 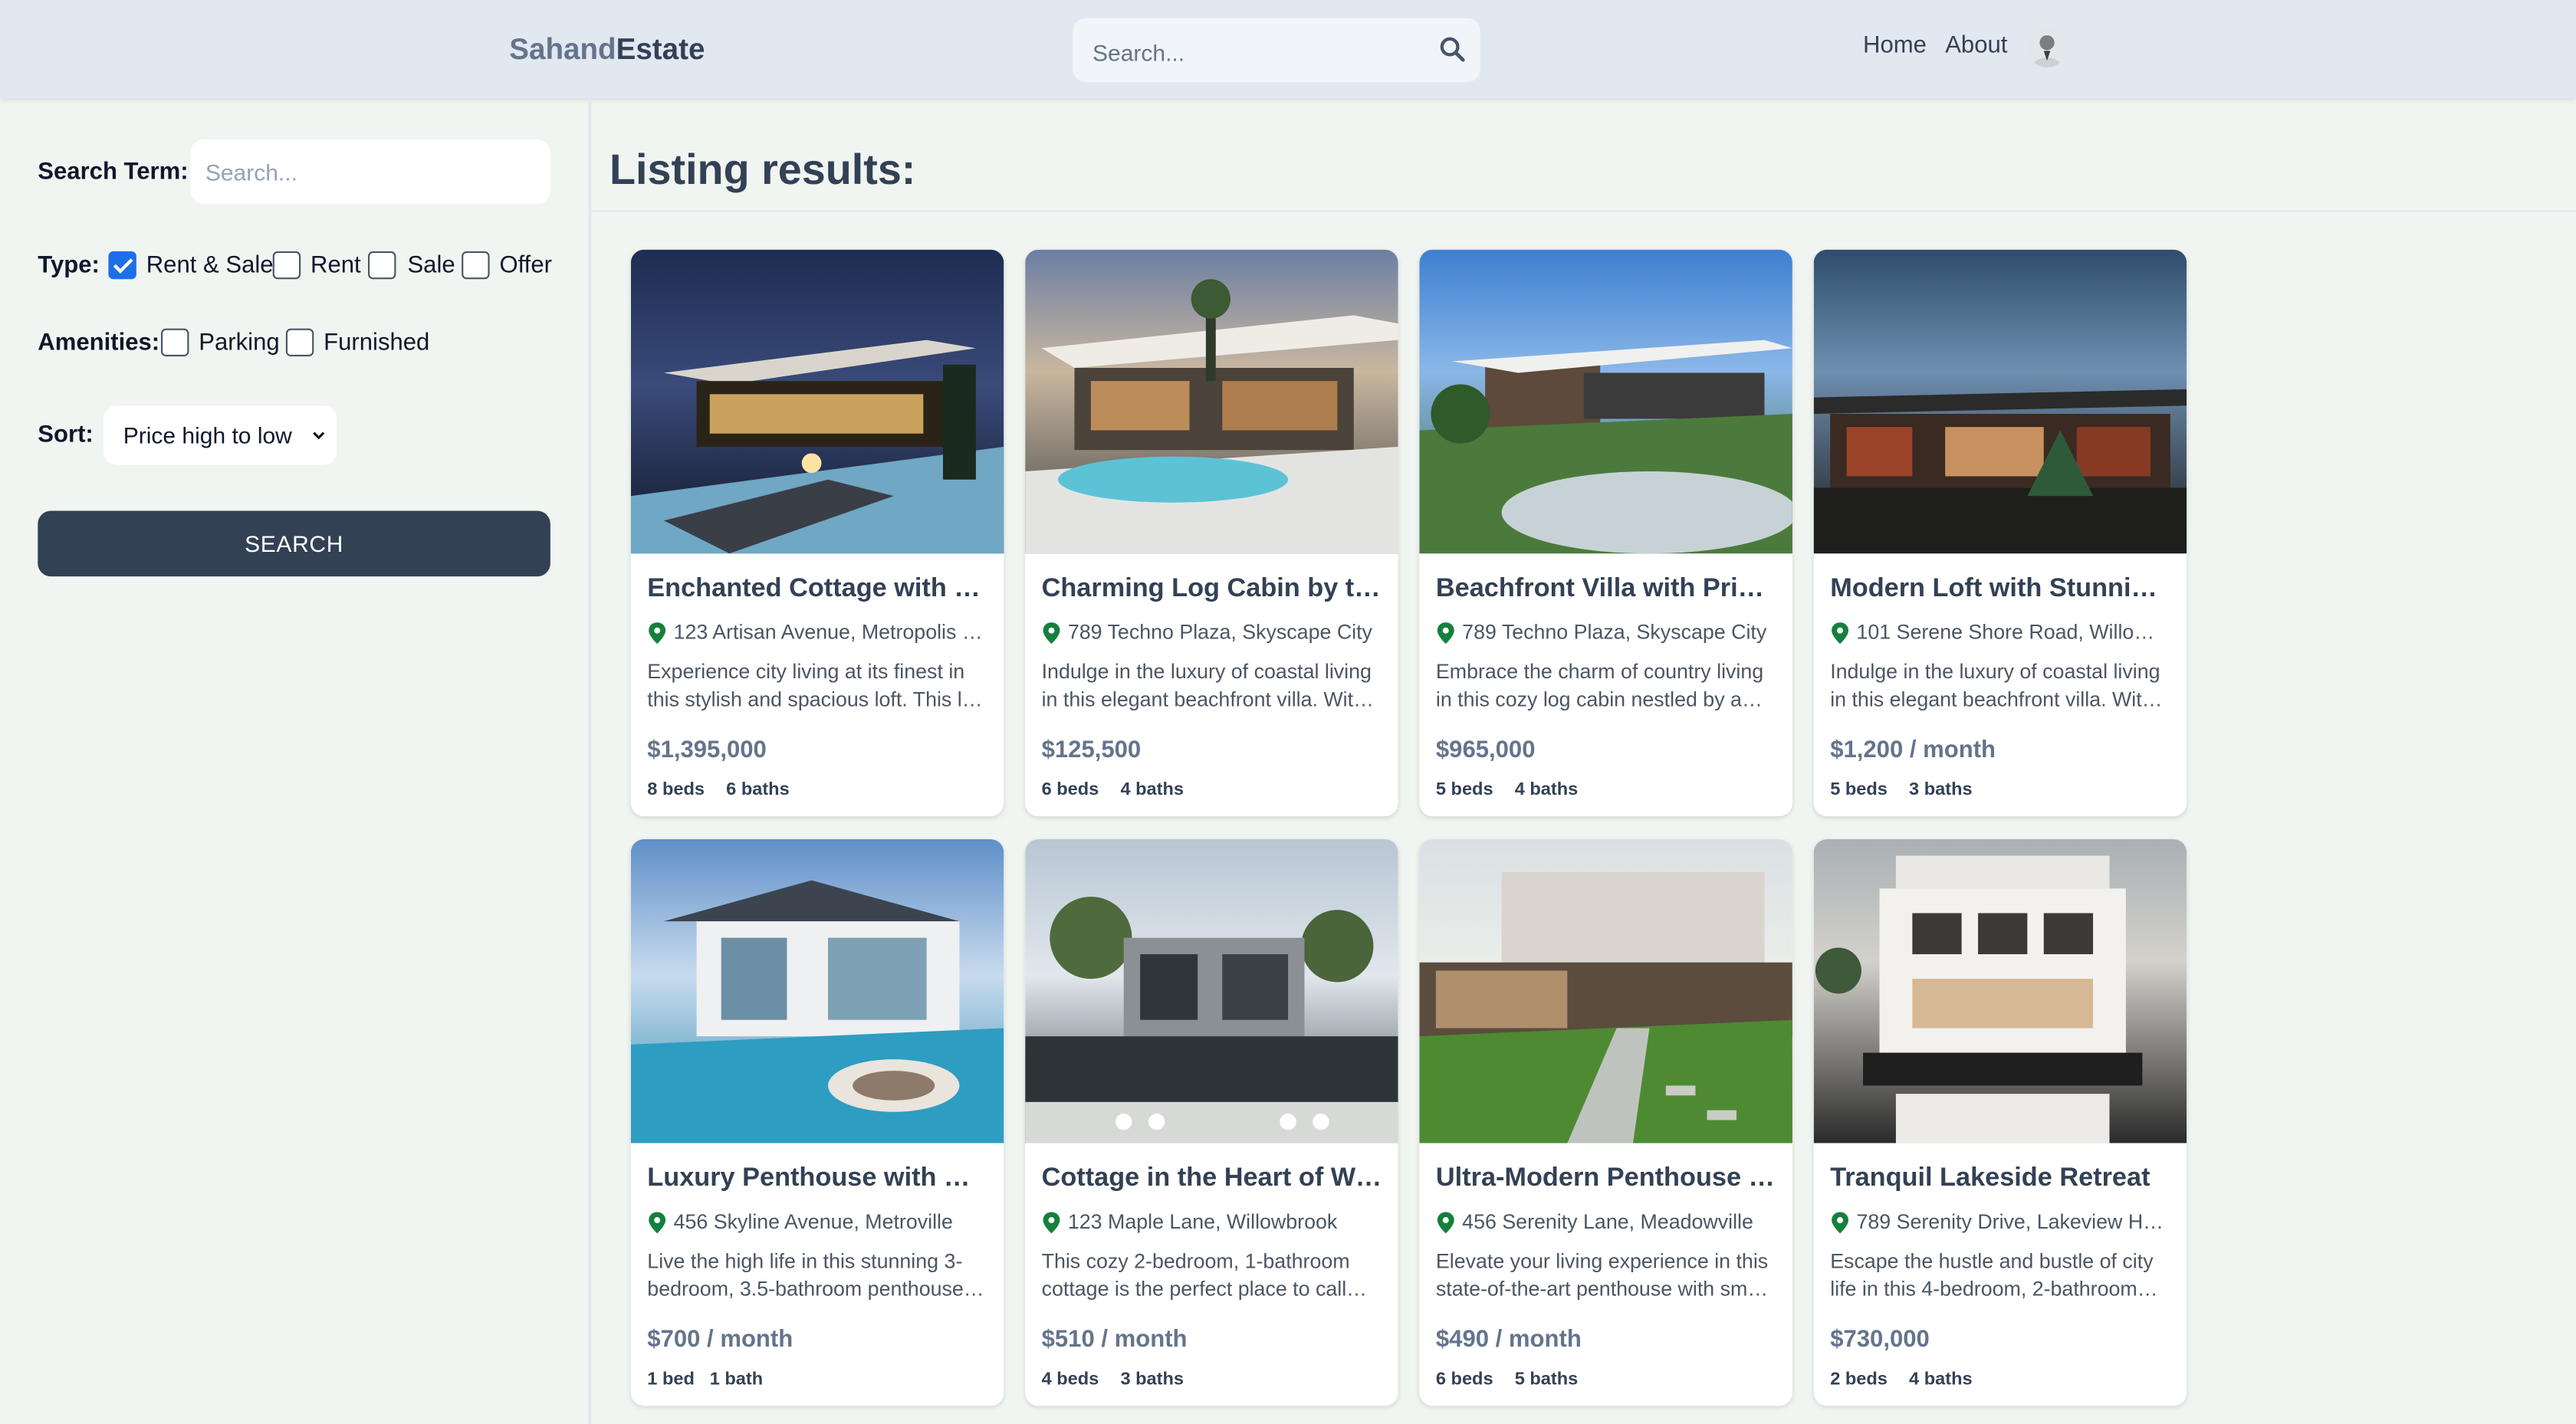 I want to click on listing-beds: 8 beds, so click(x=676, y=789).